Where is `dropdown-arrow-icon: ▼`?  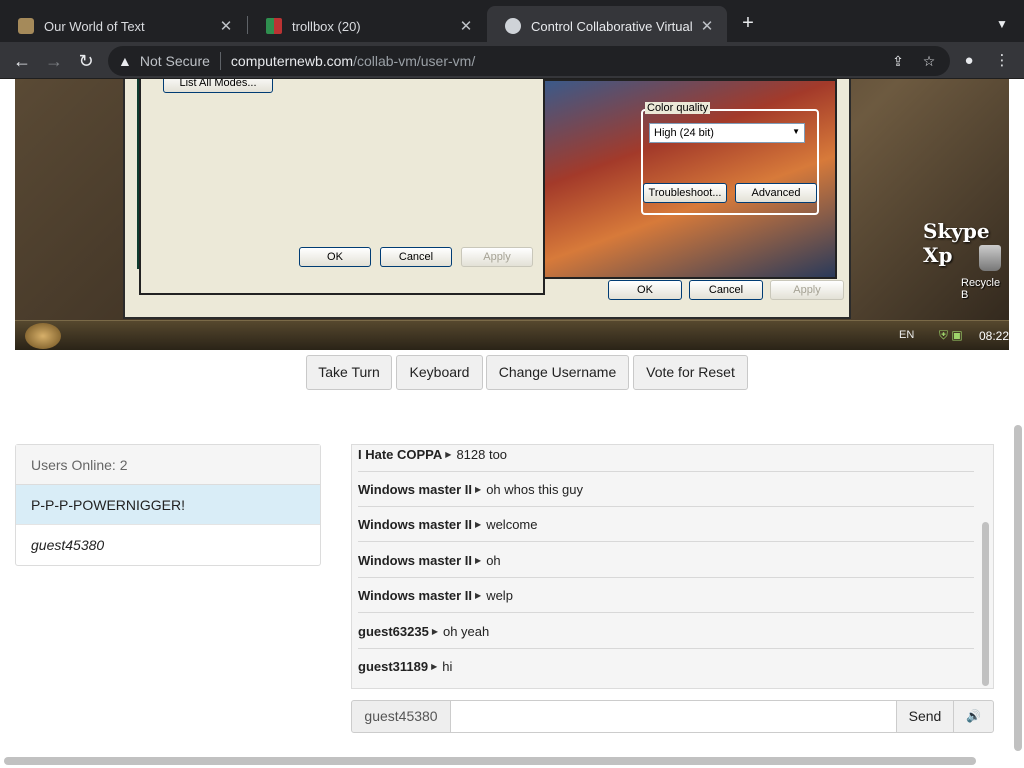 dropdown-arrow-icon: ▼ is located at coordinates (796, 131).